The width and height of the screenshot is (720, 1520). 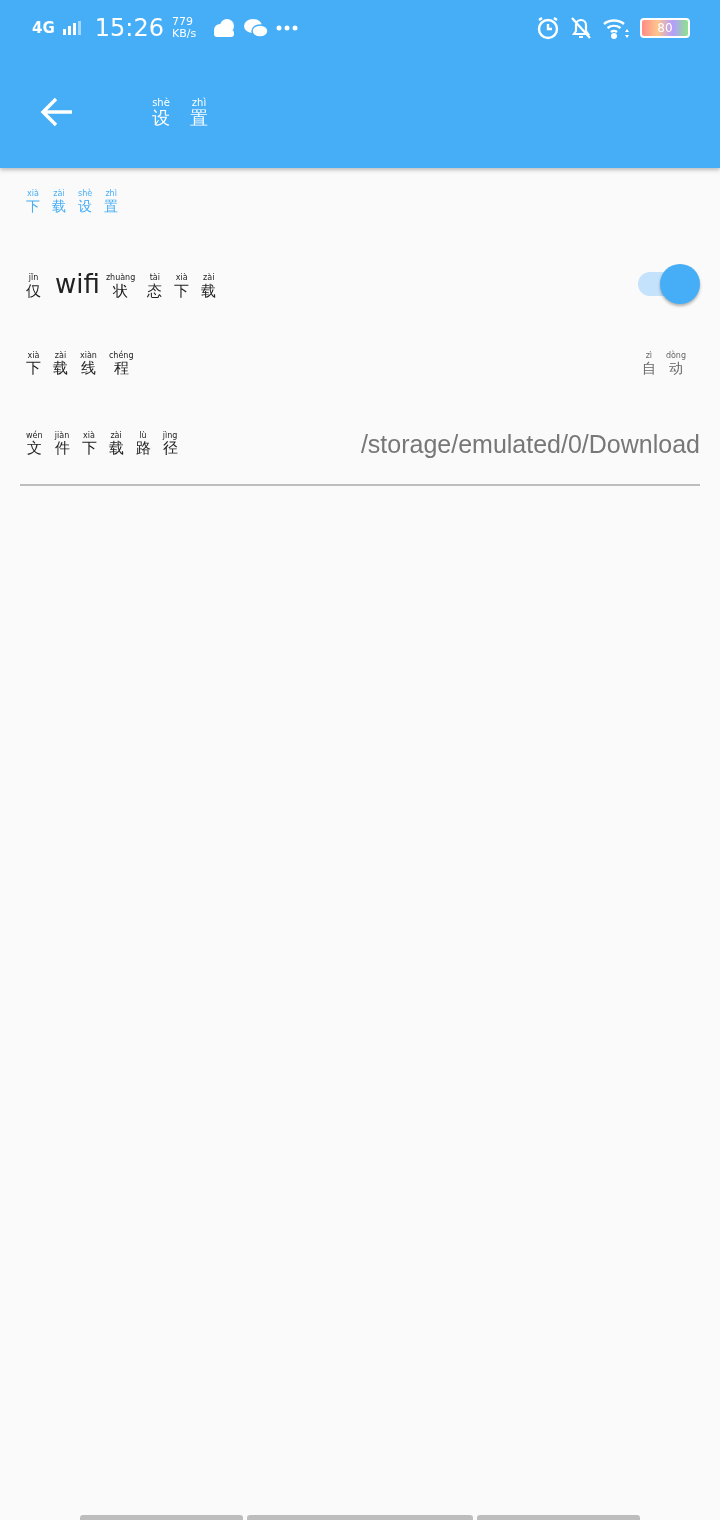 What do you see at coordinates (71, 28) in the screenshot?
I see `signal-icon` at bounding box center [71, 28].